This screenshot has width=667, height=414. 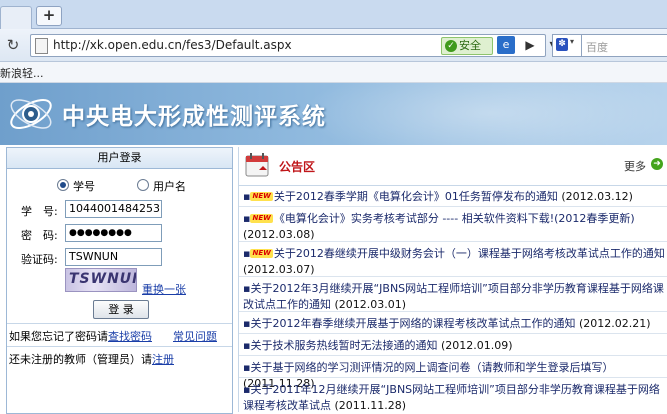 I want to click on notice-item-date: (2012.01.09), so click(x=476, y=345).